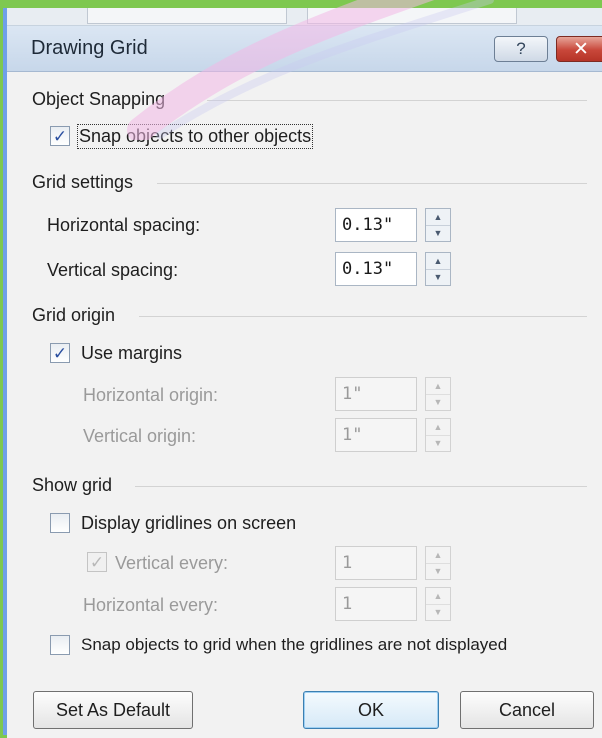 This screenshot has width=602, height=738. I want to click on help-icon: ?, so click(521, 48).